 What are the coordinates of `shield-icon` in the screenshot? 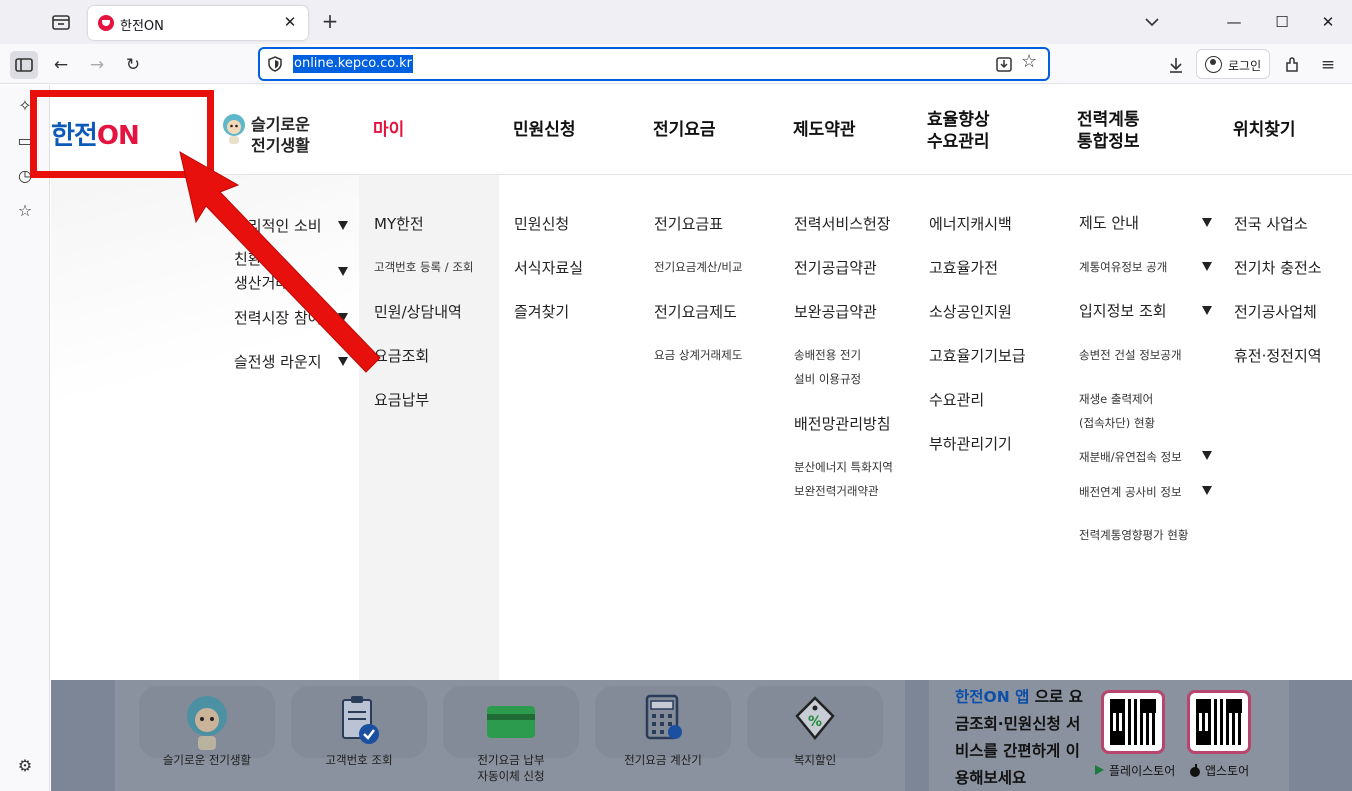 It's located at (275, 64).